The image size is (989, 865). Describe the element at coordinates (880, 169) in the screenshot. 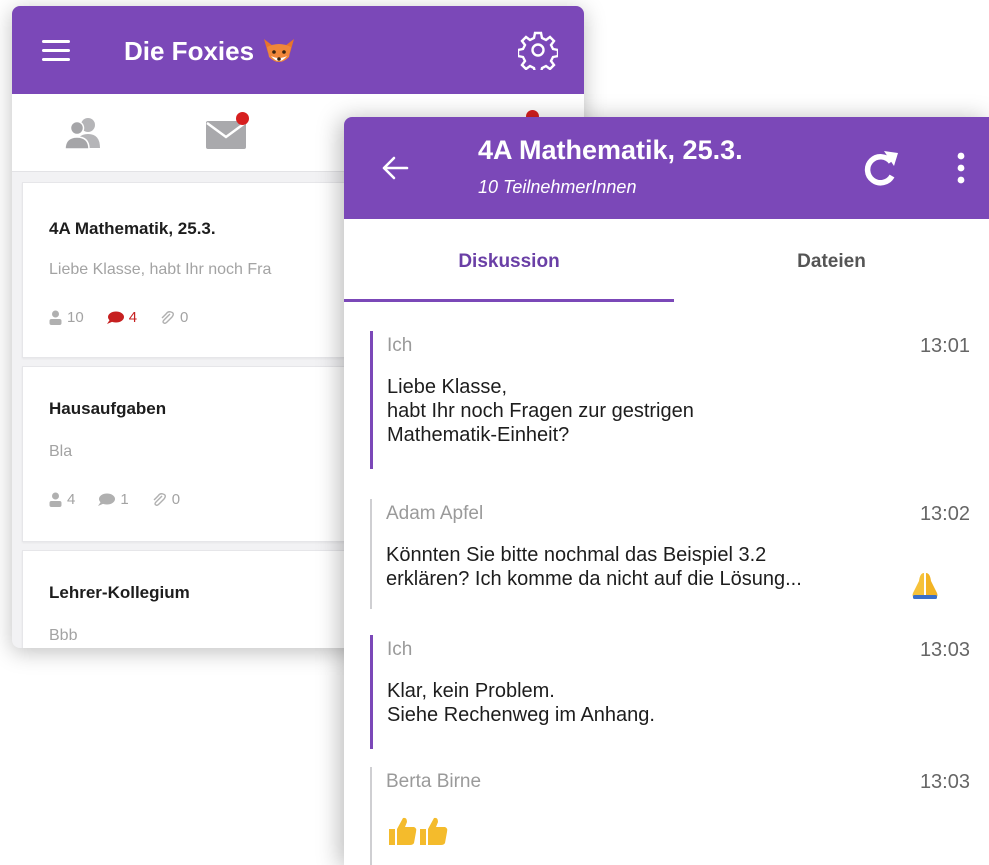

I see `refresh-icon` at that location.